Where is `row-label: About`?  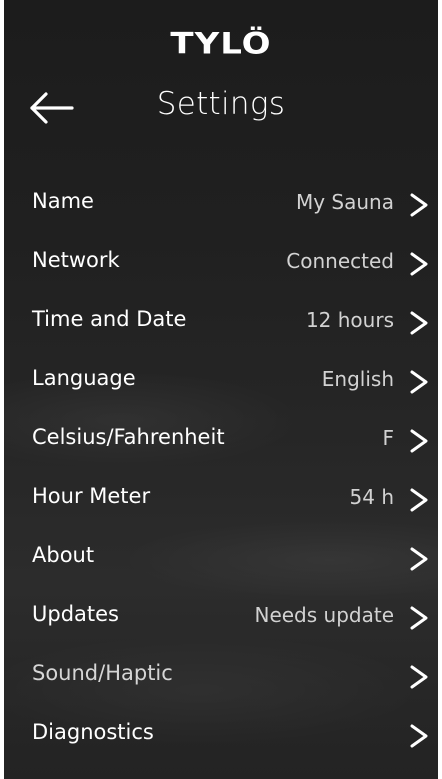
row-label: About is located at coordinates (63, 555).